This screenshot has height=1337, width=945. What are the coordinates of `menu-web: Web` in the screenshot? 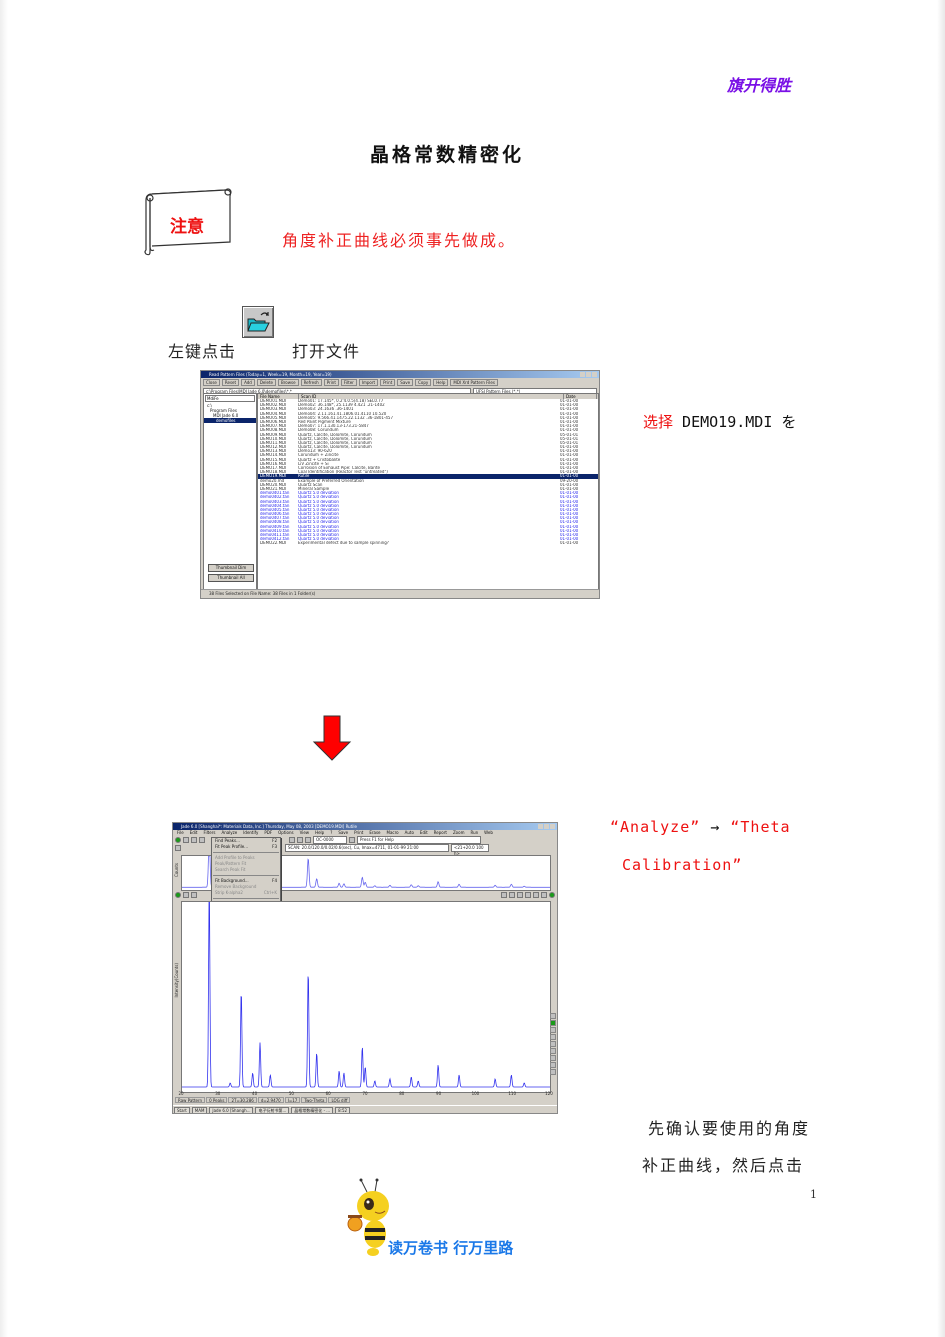 It's located at (488, 833).